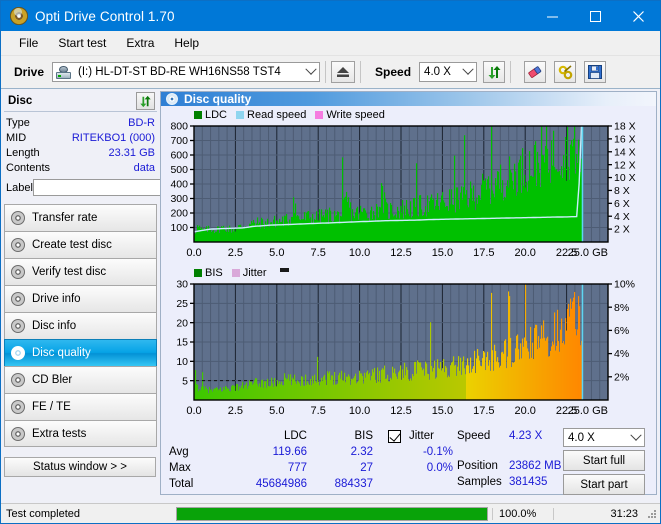 The height and width of the screenshot is (524, 661). I want to click on start-part-button: Start part, so click(604, 484).